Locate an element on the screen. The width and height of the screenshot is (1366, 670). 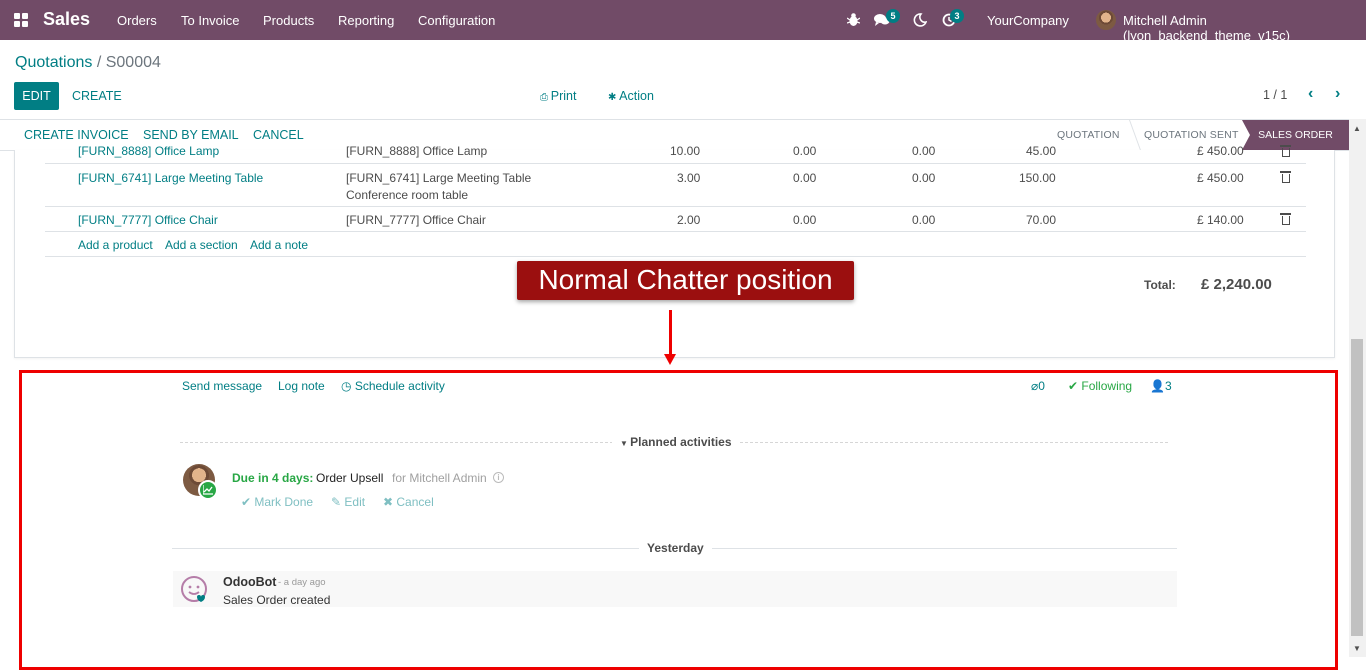
create-invoice-button: CREATE INVOICE is located at coordinates (76, 135).